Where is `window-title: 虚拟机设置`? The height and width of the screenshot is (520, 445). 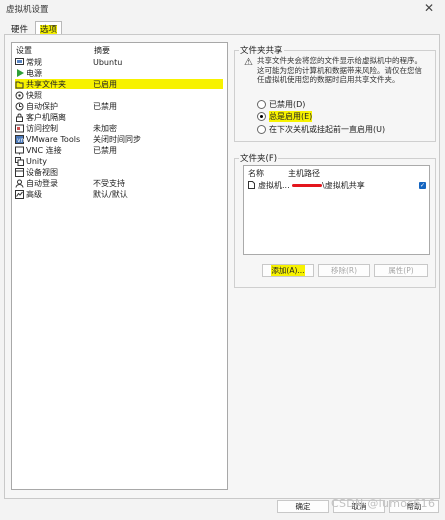 window-title: 虚拟机设置 is located at coordinates (27, 10).